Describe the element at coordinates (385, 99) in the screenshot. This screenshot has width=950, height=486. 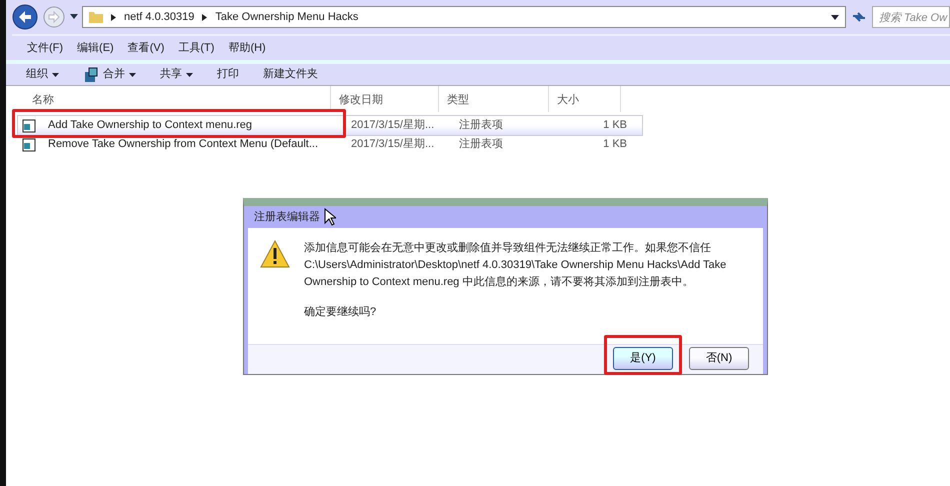
I see `column-header: 修改日期` at that location.